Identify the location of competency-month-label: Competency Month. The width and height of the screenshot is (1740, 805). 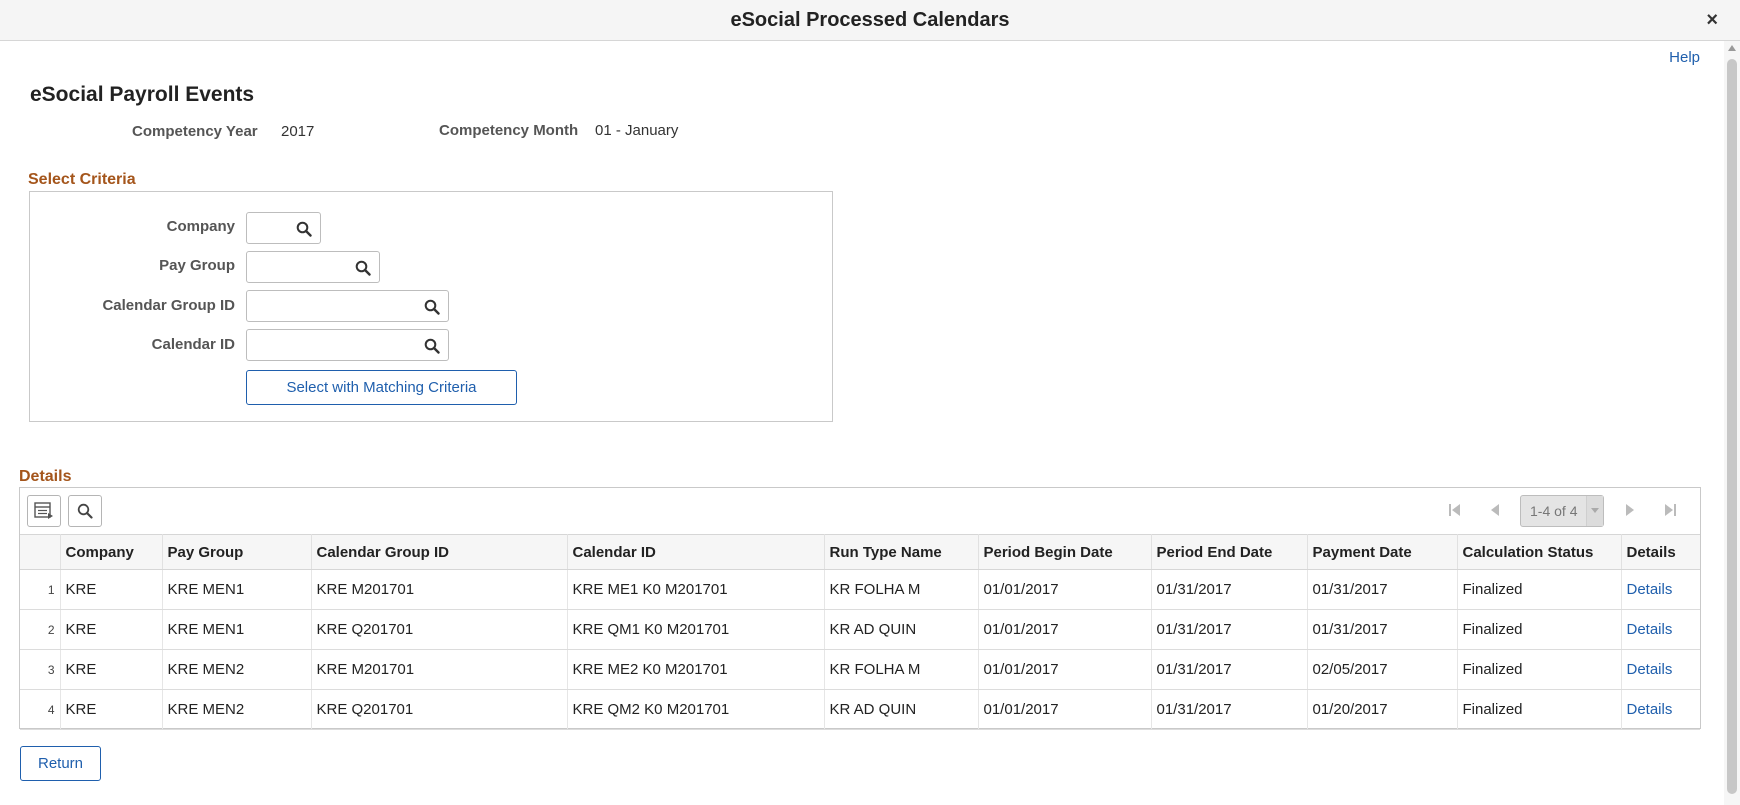
(509, 130).